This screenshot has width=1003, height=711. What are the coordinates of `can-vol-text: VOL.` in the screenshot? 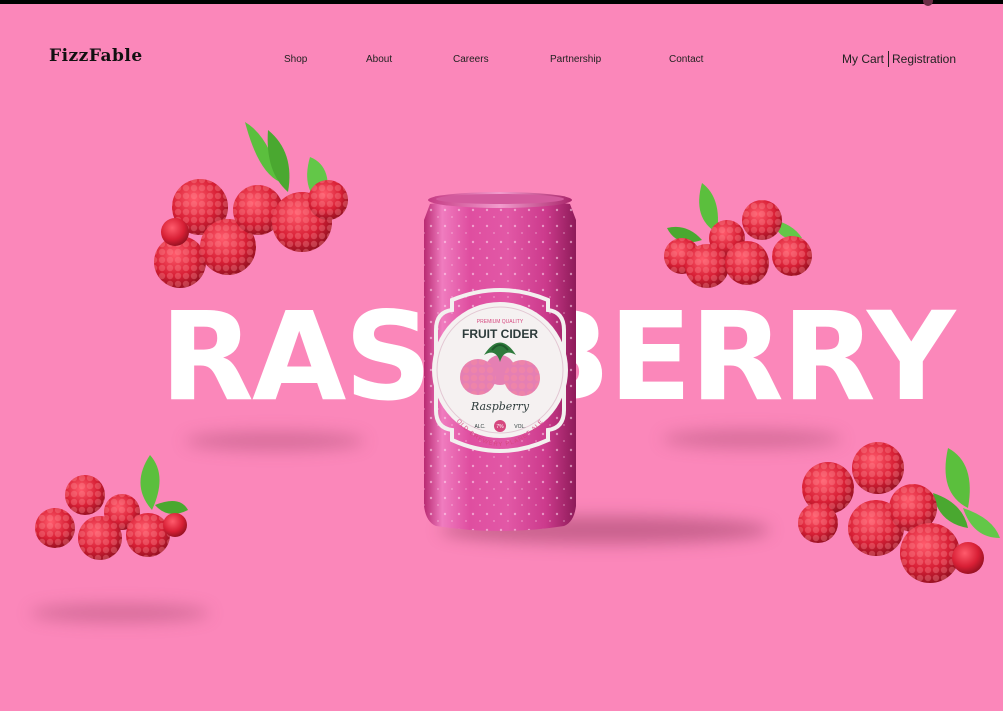 It's located at (519, 427).